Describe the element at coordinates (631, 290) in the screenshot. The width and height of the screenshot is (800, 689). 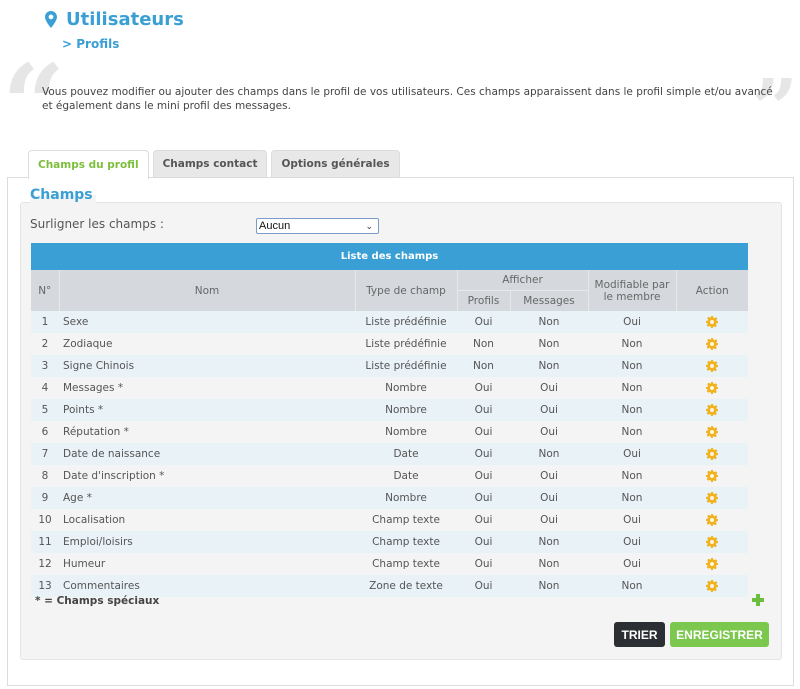
I see `col-header-modifiable: Modifiable par le membre` at that location.